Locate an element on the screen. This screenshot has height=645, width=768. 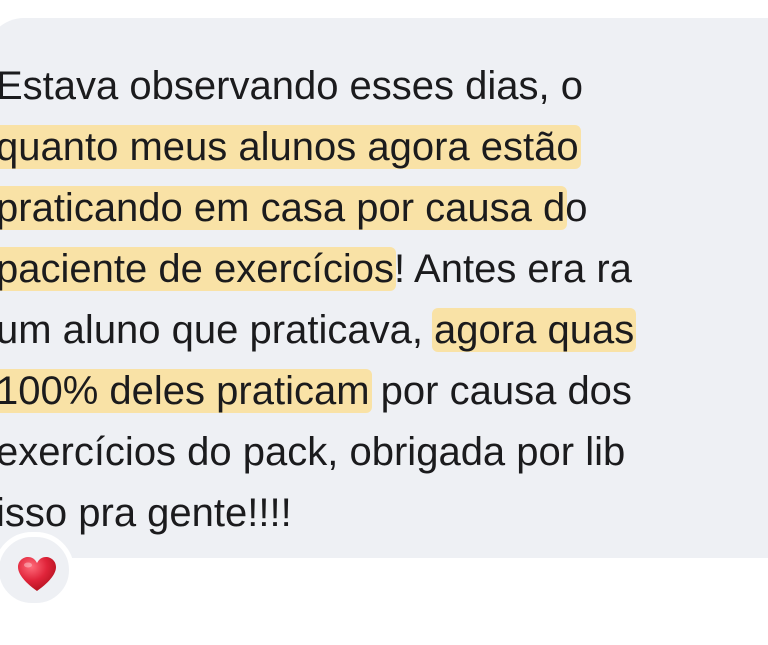
message-line: exercícios do pack, obrigada por lib is located at coordinates (317, 452).